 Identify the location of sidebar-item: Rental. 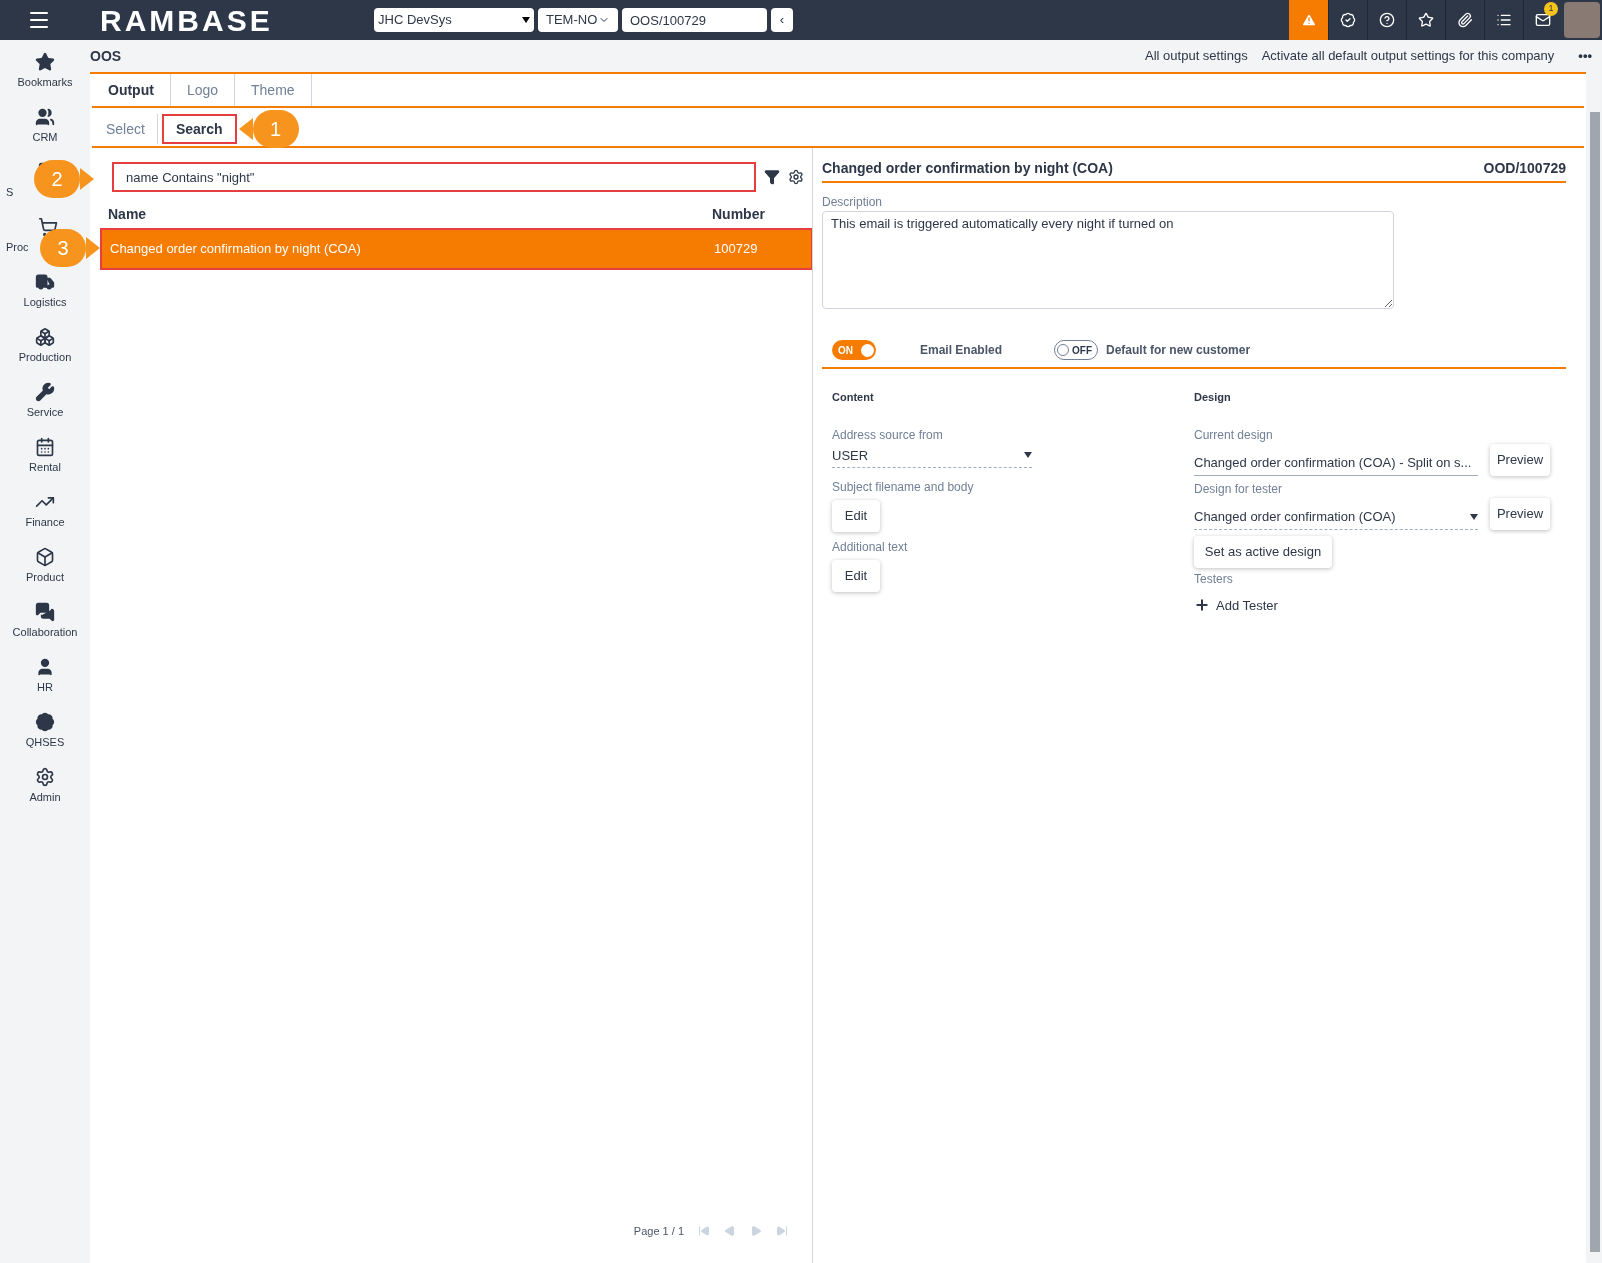
(45, 467).